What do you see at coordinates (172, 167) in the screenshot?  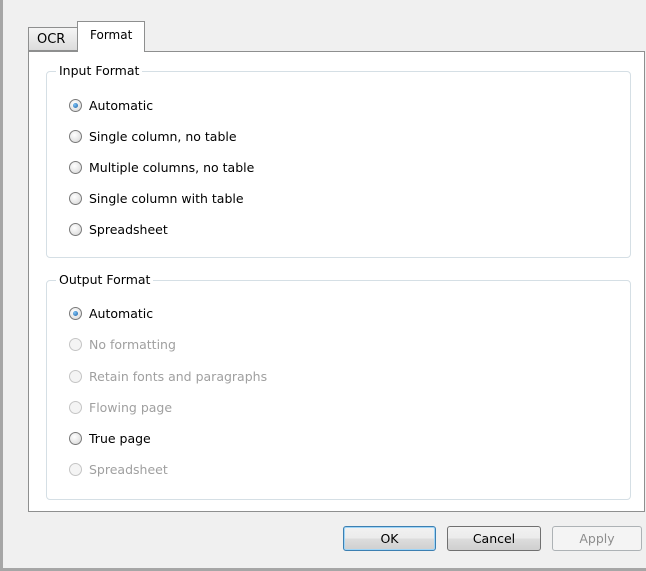 I see `input-multiple-columns-no-table-label: Multiple columns, no table` at bounding box center [172, 167].